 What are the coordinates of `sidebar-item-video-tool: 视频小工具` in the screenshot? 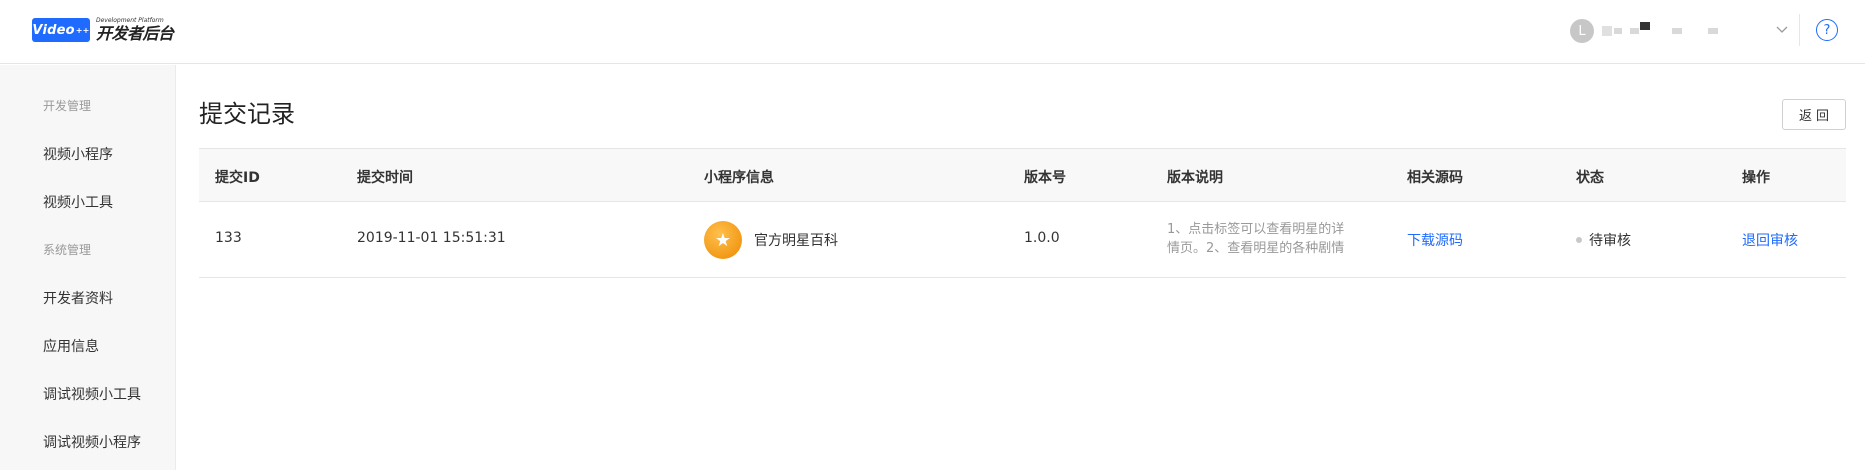 It's located at (78, 202).